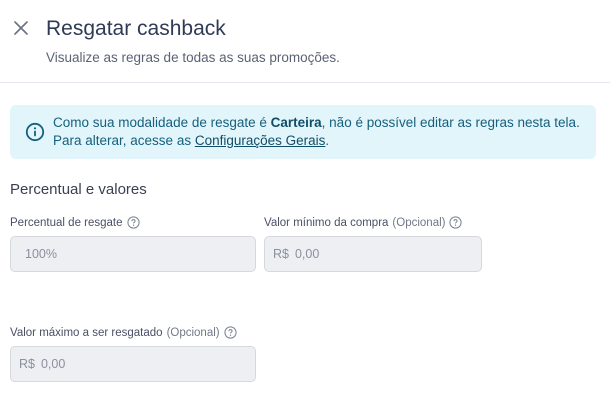 The height and width of the screenshot is (404, 610). Describe the element at coordinates (133, 364) in the screenshot. I see `valor-maximo-input: R$ 0,00` at that location.